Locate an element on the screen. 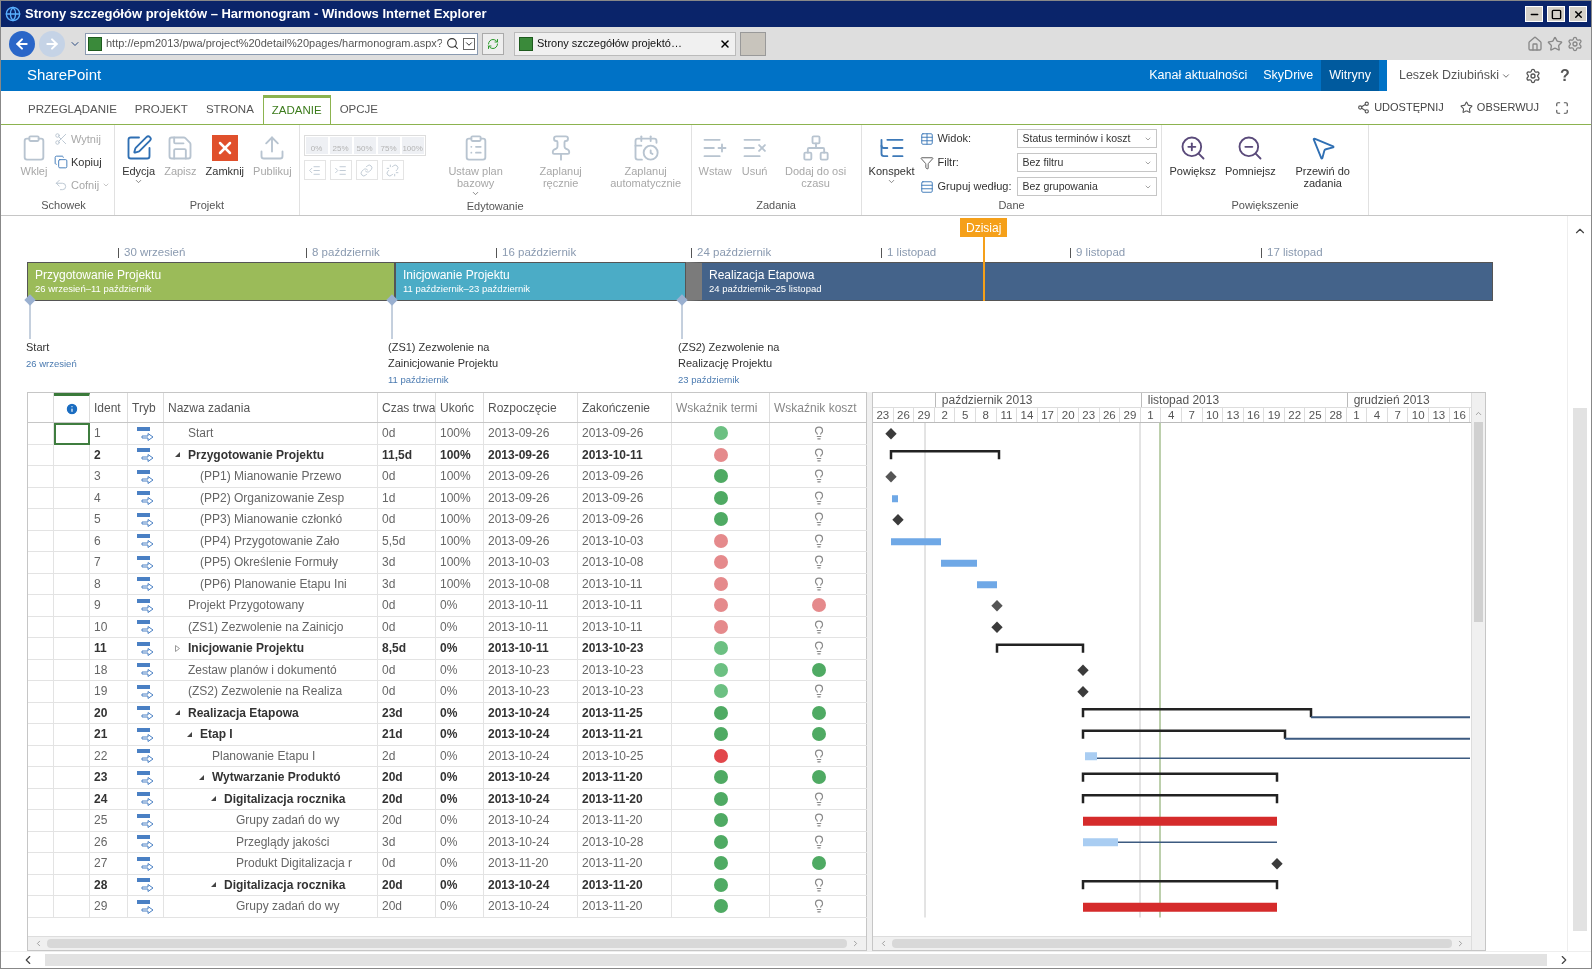  suite-link: SkyDrive is located at coordinates (1288, 75).